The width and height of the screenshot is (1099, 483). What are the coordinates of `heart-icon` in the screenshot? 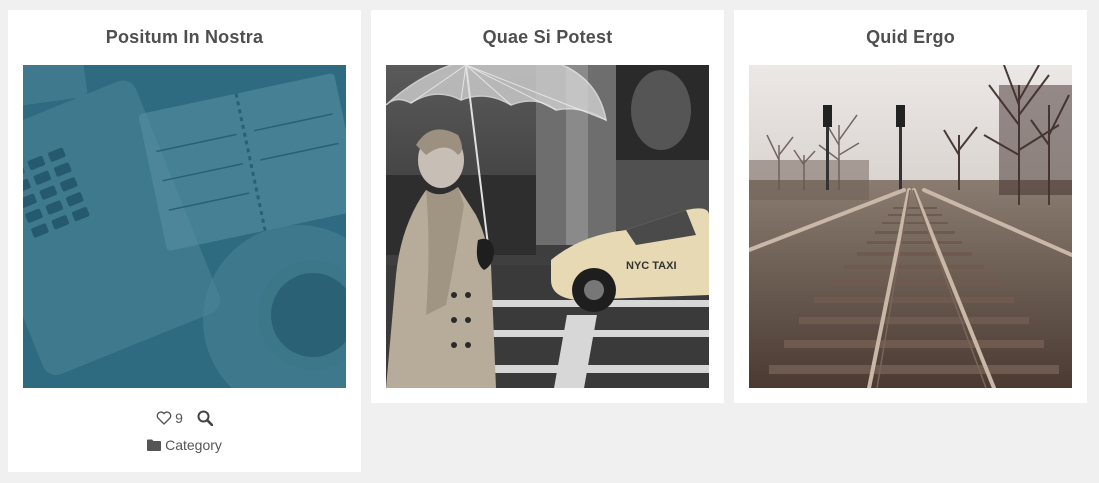 It's located at (164, 418).